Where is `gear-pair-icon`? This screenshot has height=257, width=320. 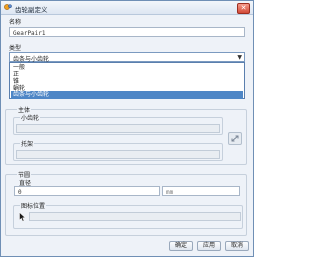
gear-pair-icon is located at coordinates (8, 7).